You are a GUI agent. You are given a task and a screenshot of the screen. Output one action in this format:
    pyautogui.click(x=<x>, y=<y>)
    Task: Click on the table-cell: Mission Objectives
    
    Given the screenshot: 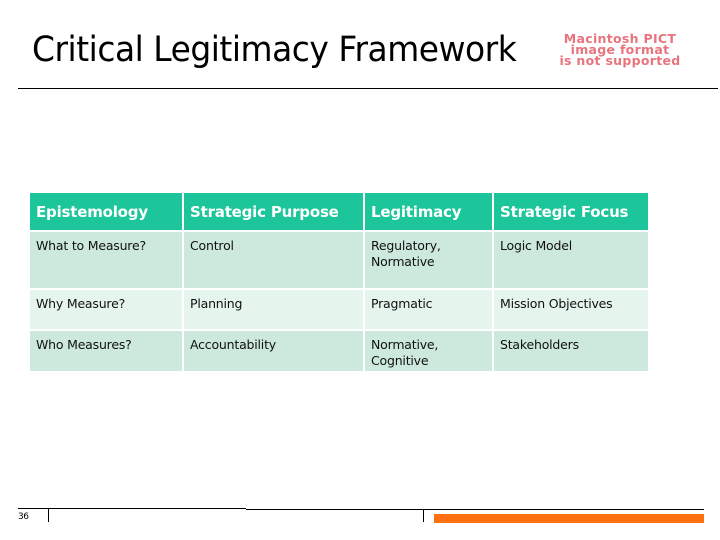 What is the action you would take?
    pyautogui.click(x=570, y=310)
    